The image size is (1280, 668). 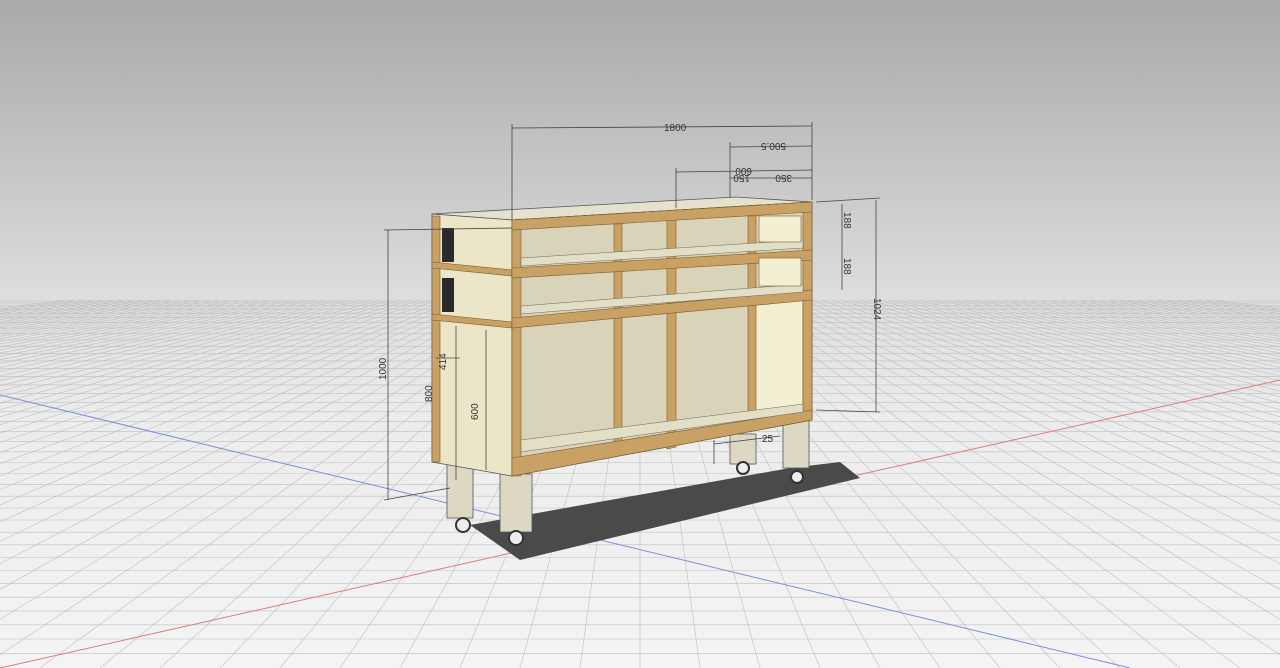 I want to click on dim-height-total: 1000, so click(x=383, y=368).